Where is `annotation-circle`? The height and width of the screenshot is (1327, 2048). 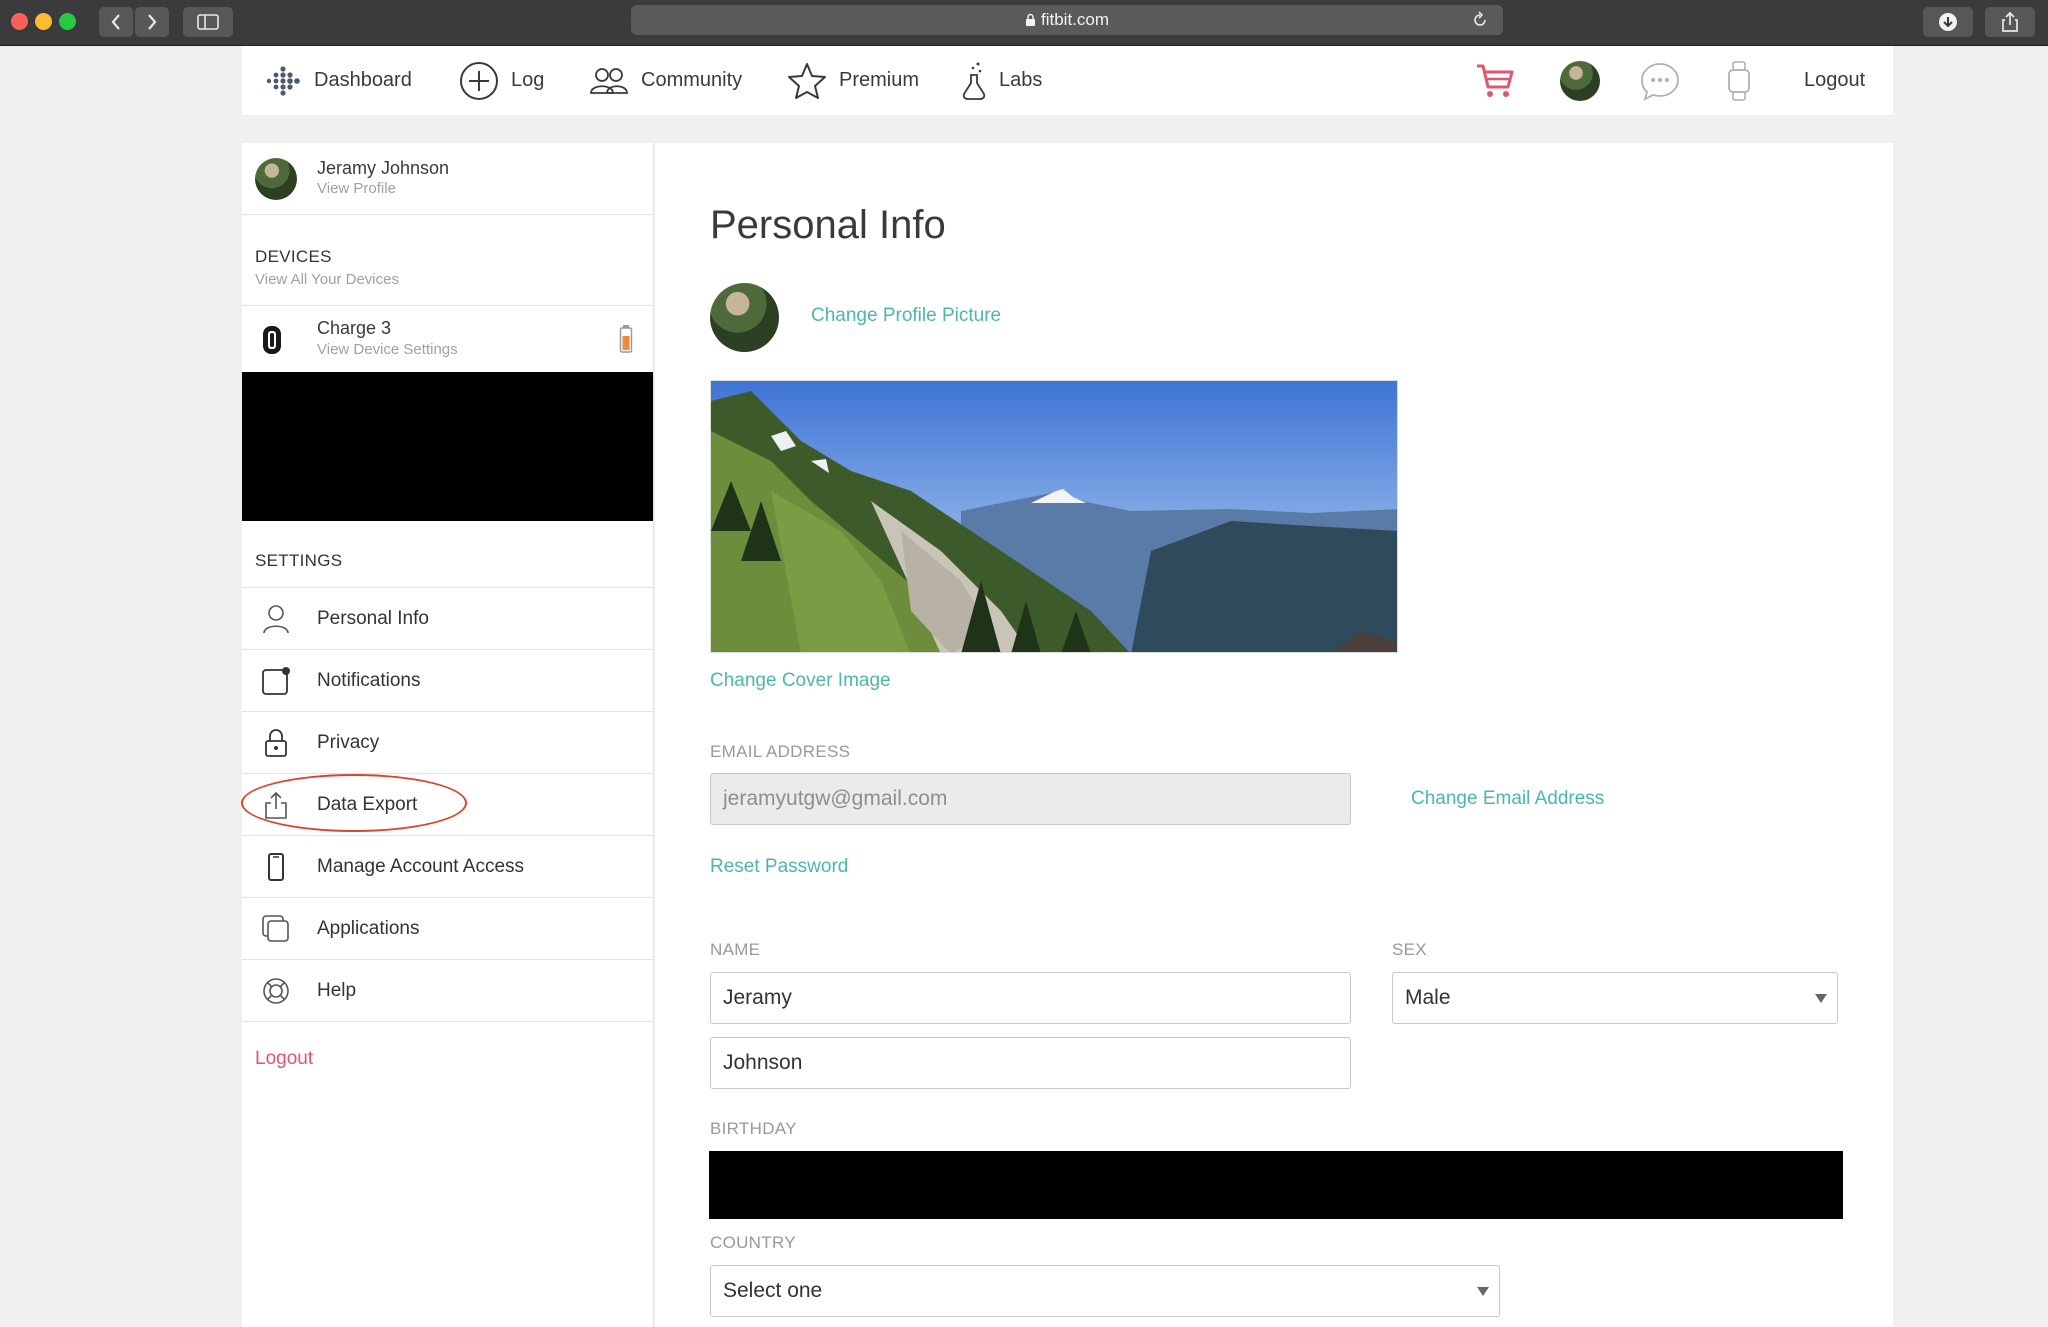
annotation-circle is located at coordinates (354, 803).